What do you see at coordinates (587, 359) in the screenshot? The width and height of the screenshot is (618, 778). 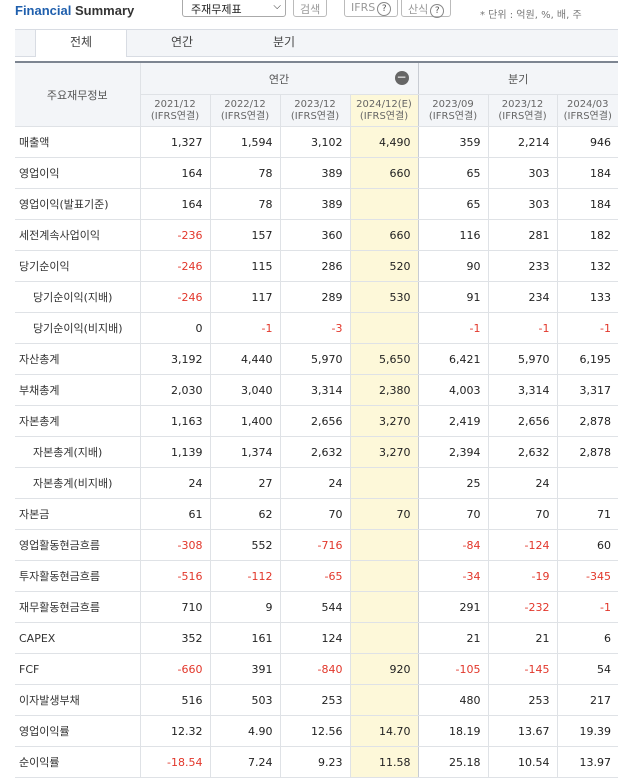 I see `table-cell: 6,195` at bounding box center [587, 359].